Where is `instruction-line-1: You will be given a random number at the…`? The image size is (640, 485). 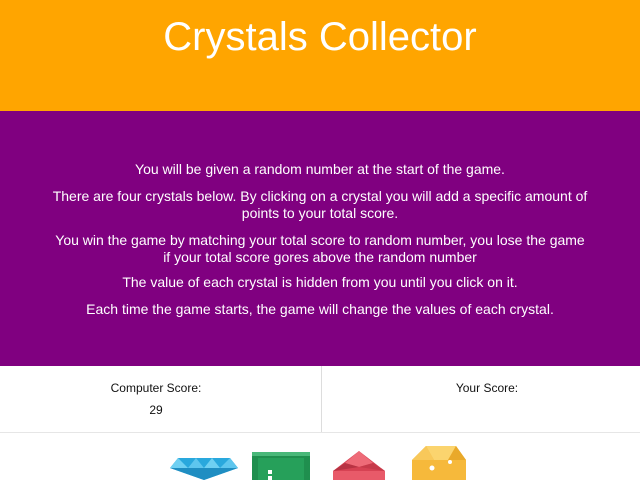 instruction-line-1: You will be given a random number at the… is located at coordinates (320, 169).